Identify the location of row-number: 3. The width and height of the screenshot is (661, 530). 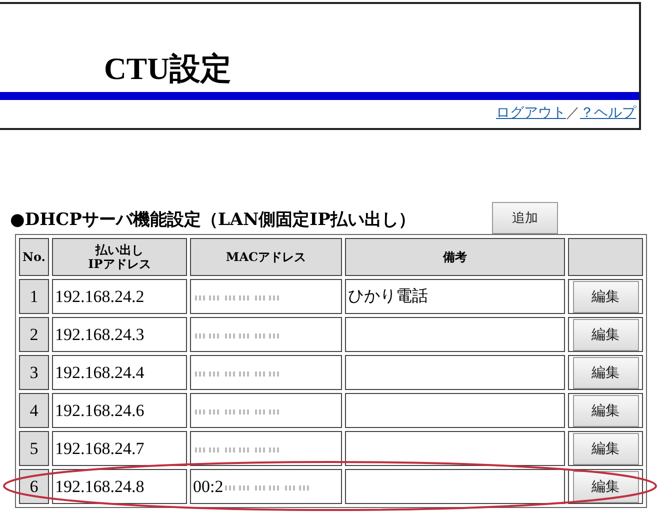
(34, 372).